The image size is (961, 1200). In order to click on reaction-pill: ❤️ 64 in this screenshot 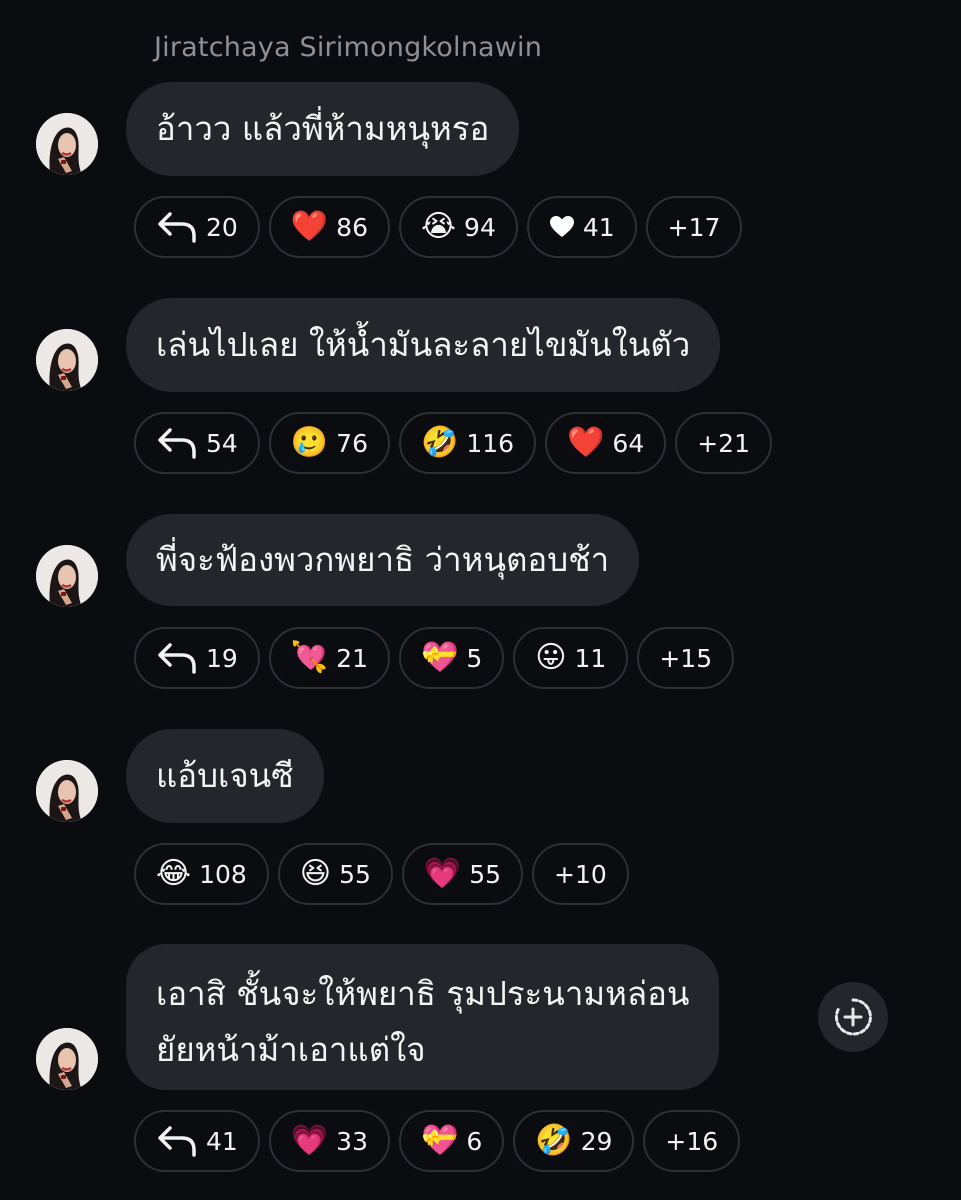, I will do `click(606, 443)`.